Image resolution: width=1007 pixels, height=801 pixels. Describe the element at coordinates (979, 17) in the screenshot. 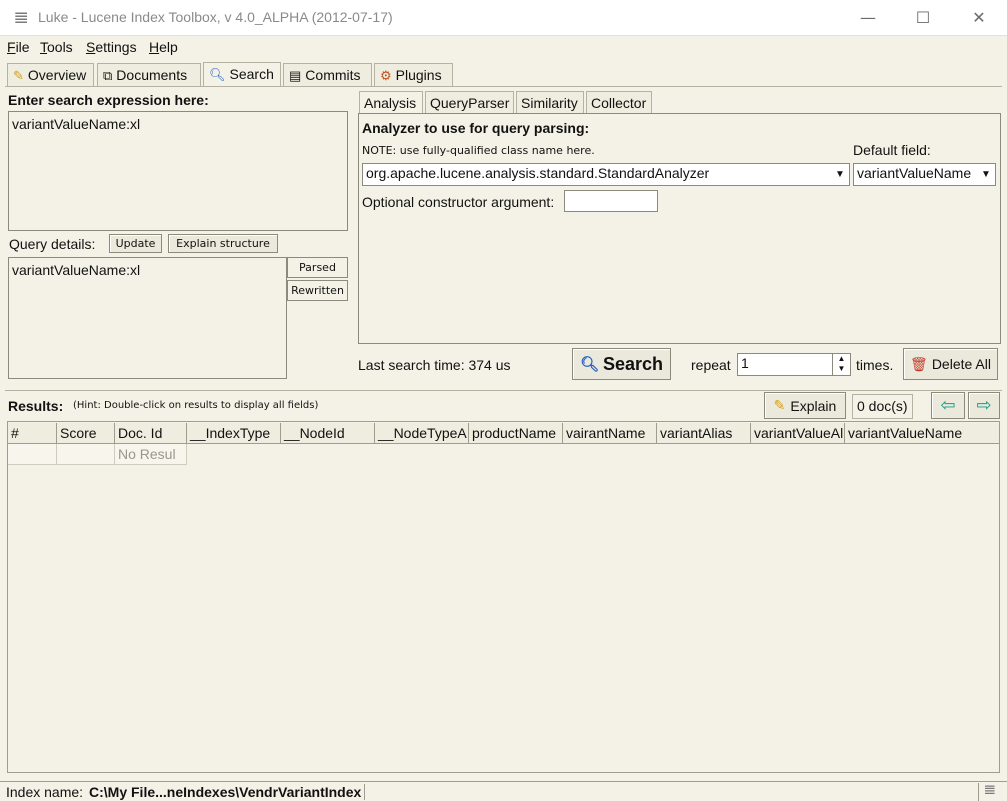

I see `close-button: ✕` at that location.